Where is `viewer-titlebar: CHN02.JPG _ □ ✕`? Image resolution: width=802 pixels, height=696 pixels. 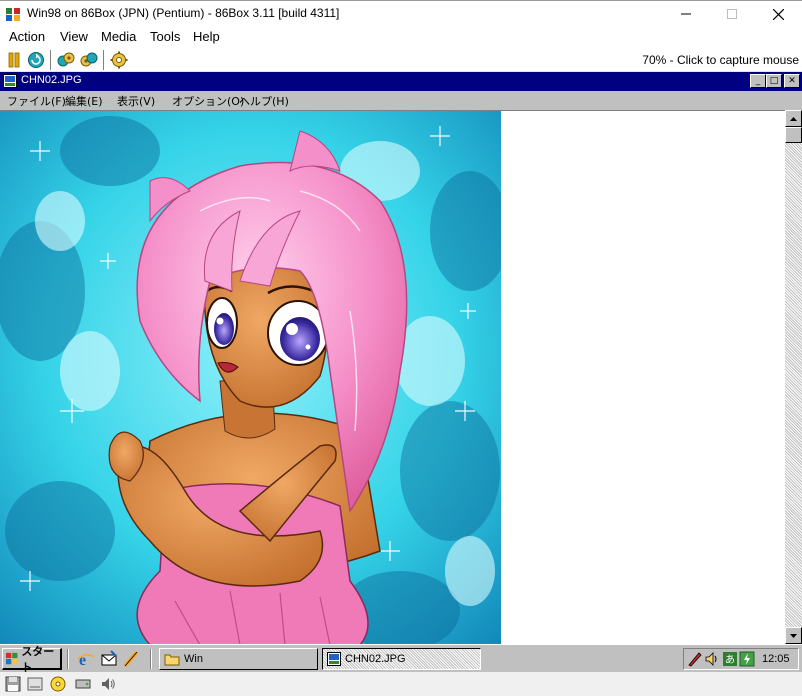 viewer-titlebar: CHN02.JPG _ □ ✕ is located at coordinates (401, 81).